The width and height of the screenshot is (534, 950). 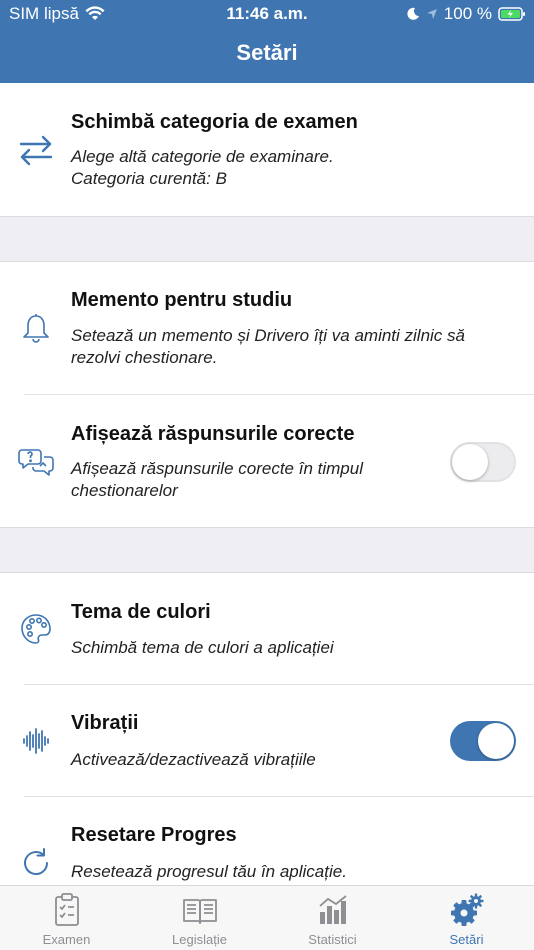 What do you see at coordinates (149, 178) in the screenshot?
I see `current-category: Categoria curentă: B` at bounding box center [149, 178].